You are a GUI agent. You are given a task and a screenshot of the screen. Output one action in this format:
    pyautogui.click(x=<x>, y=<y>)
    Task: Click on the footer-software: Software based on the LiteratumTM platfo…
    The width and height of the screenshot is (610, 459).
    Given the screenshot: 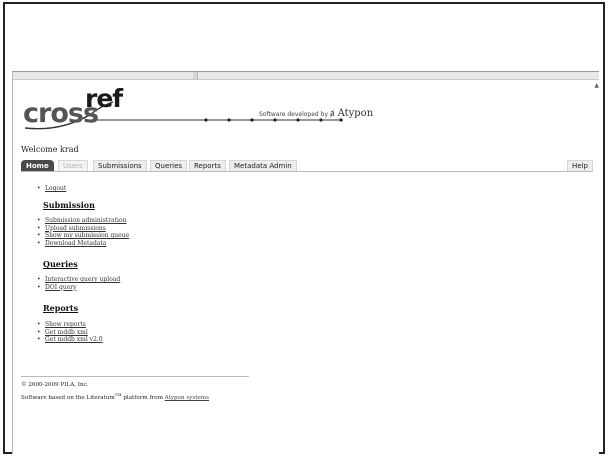 What is the action you would take?
    pyautogui.click(x=115, y=396)
    